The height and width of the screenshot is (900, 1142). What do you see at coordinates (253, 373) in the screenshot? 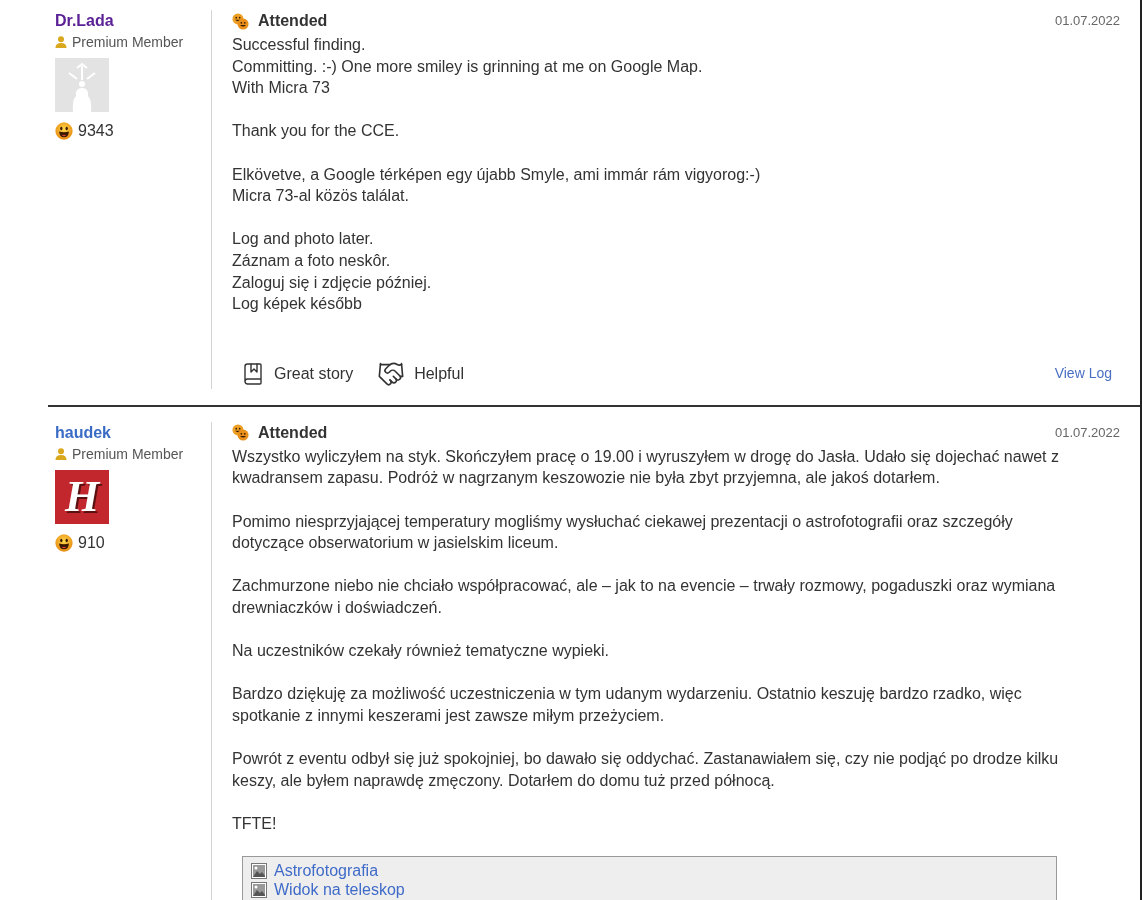
I see `bookmarked-book-icon` at bounding box center [253, 373].